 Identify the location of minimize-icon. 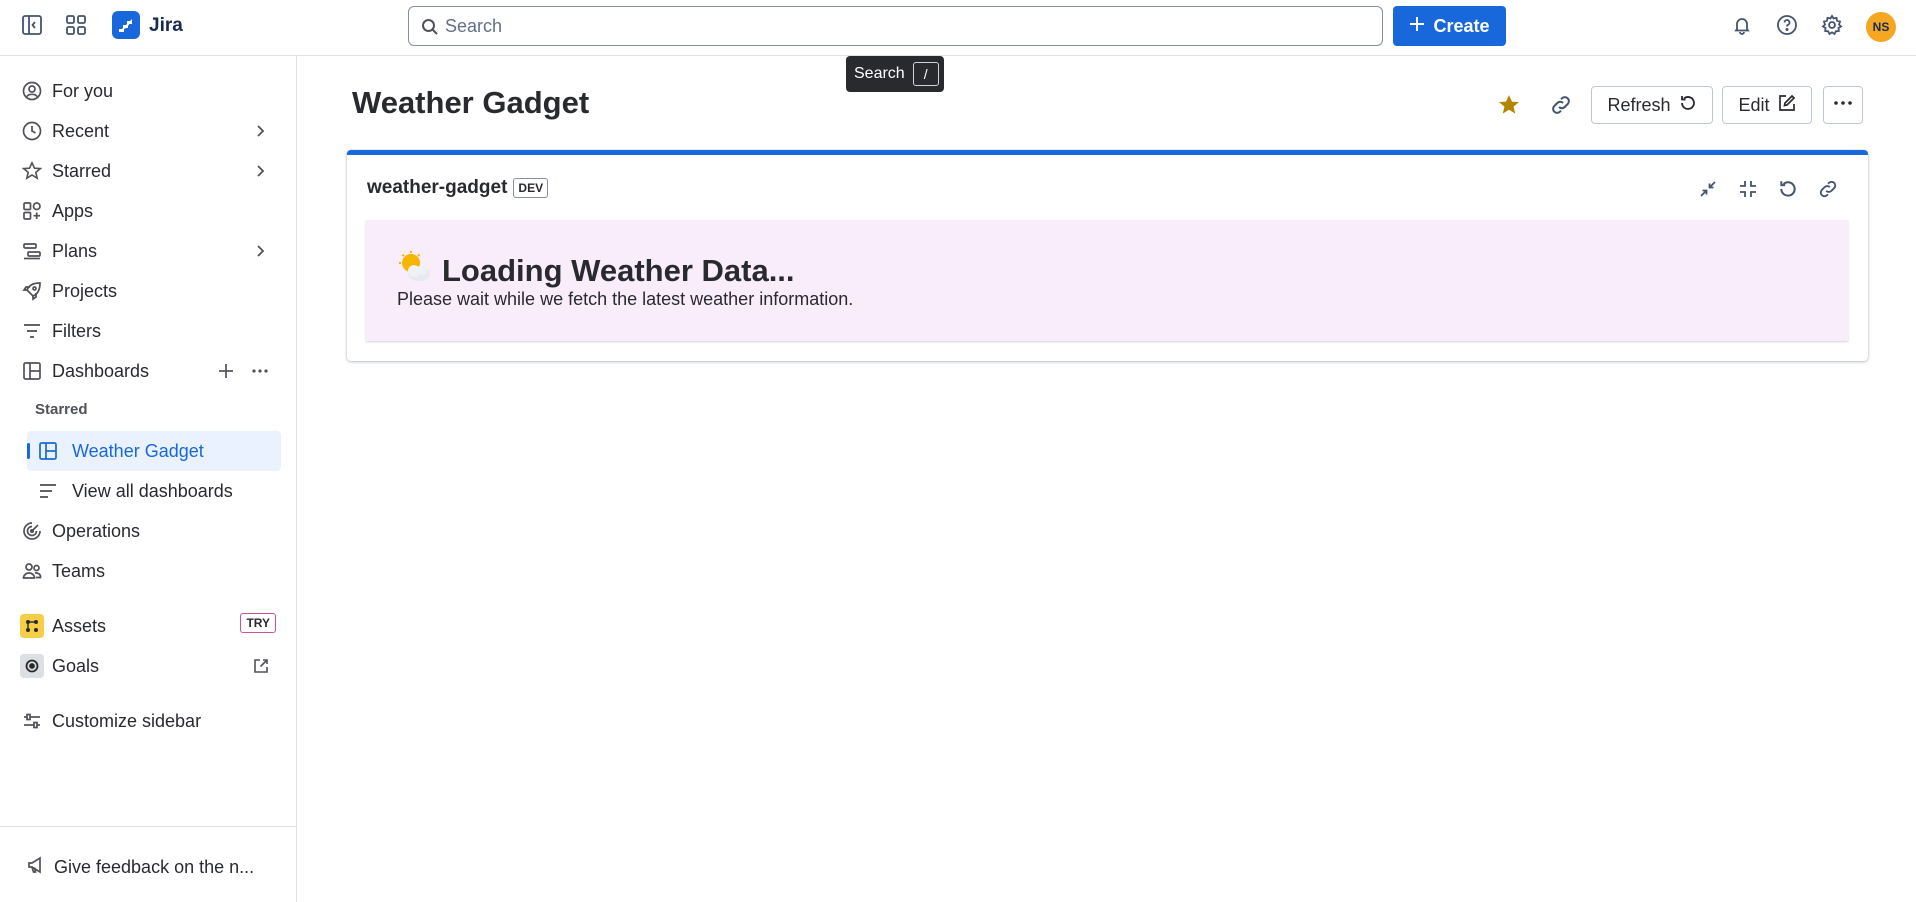
(1708, 189).